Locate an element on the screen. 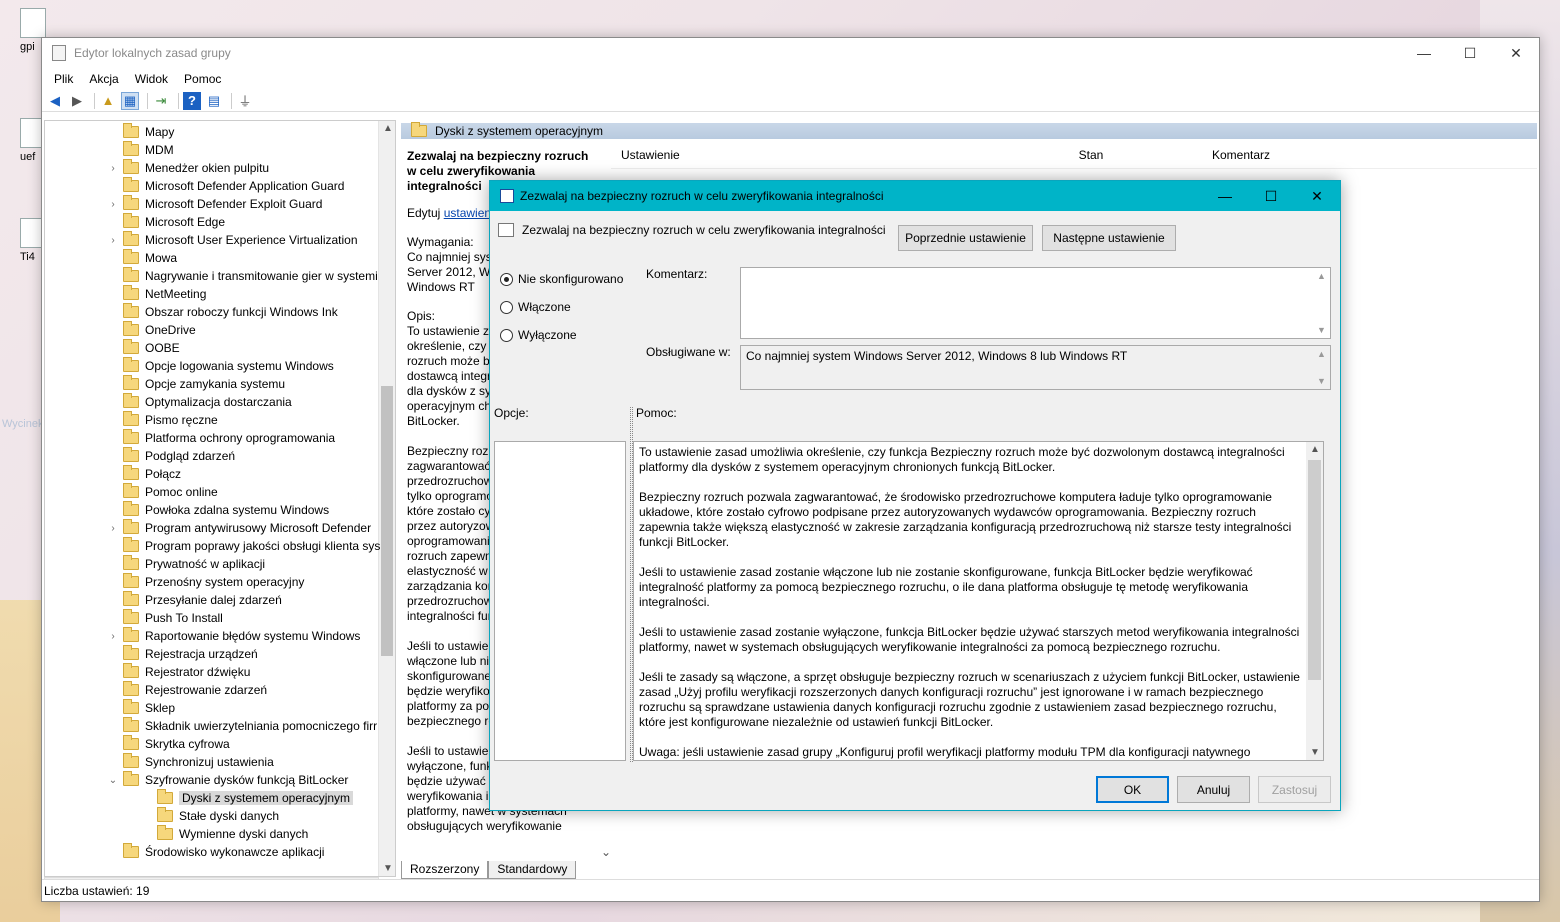 This screenshot has height=922, width=1560. tree-item: Rejestrowanie zdarzeń is located at coordinates (187, 690).